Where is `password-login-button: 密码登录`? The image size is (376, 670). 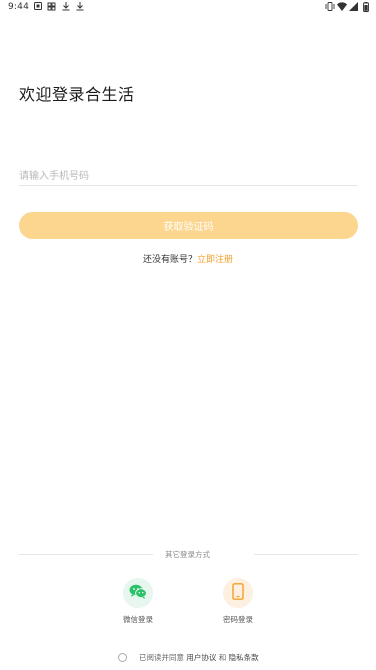 password-login-button: 密码登录 is located at coordinates (238, 601).